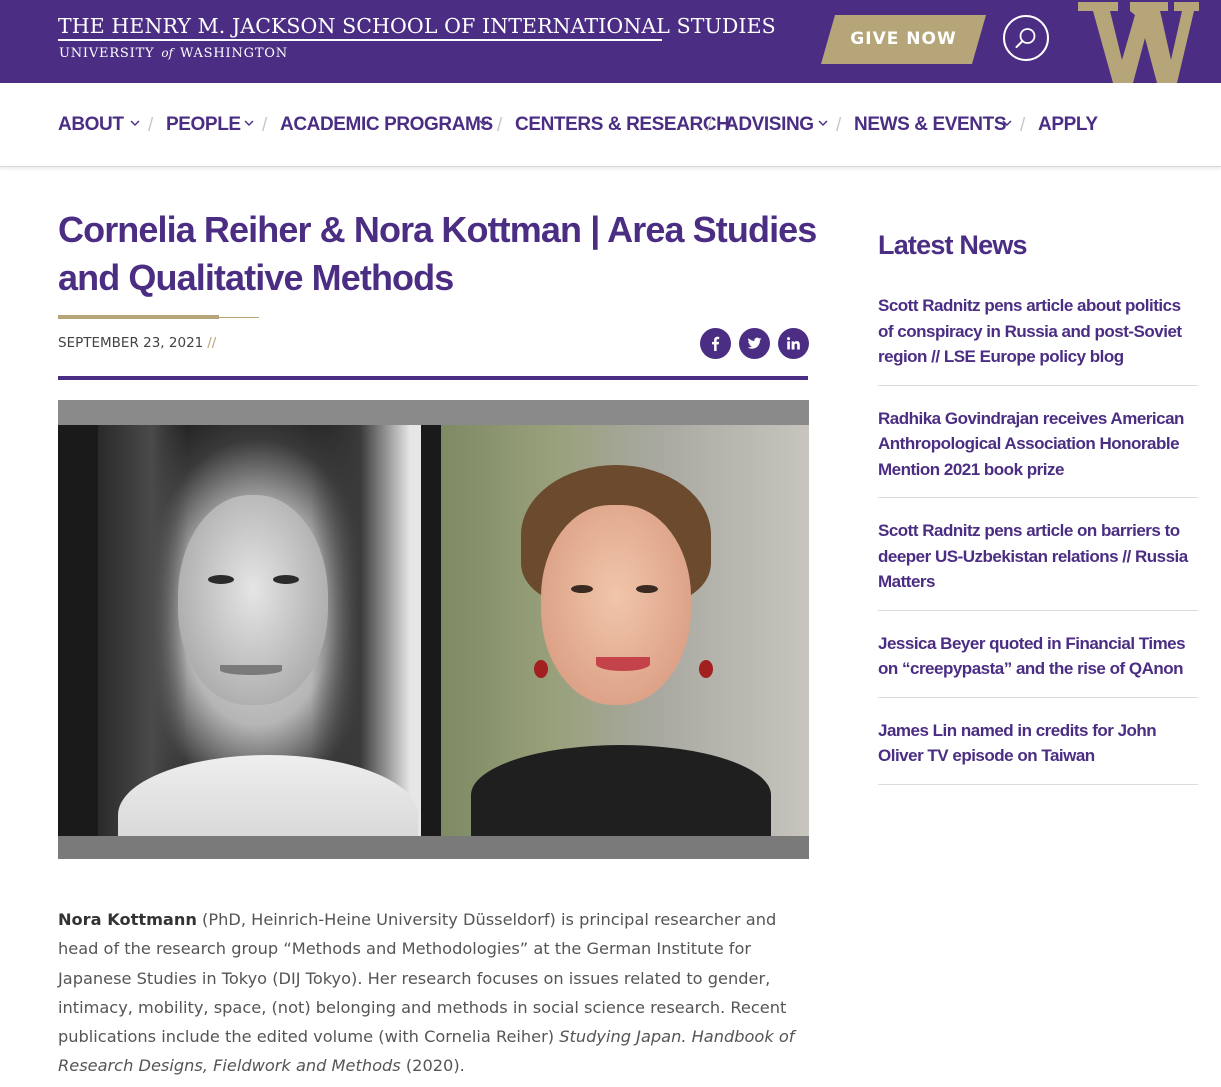  I want to click on university-of: of, so click(167, 53).